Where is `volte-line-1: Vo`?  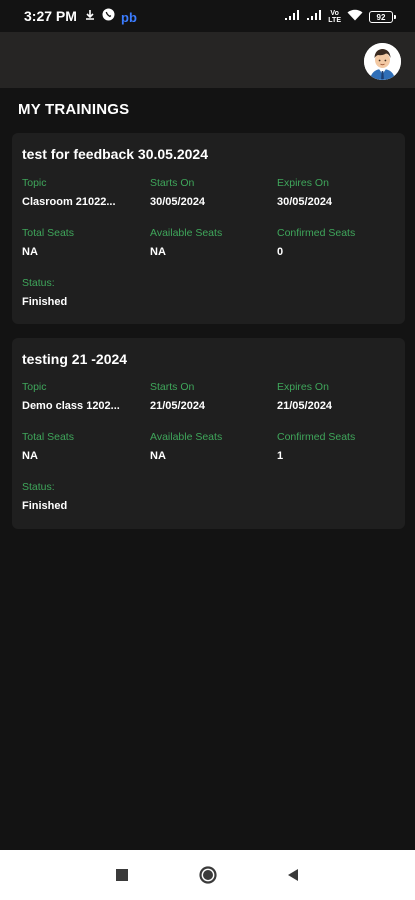
volte-line-1: Vo is located at coordinates (334, 13).